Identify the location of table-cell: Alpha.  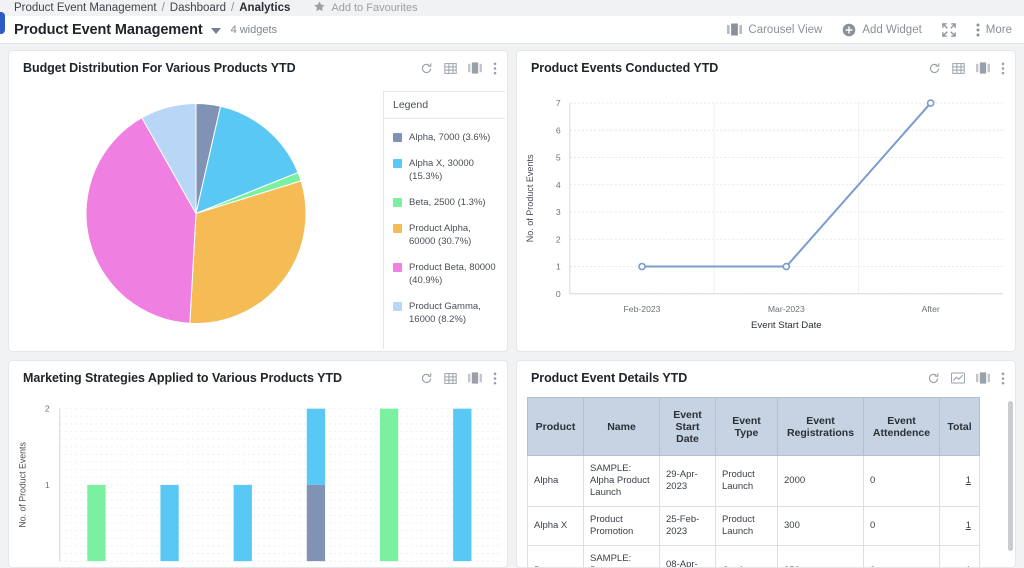
(555, 481).